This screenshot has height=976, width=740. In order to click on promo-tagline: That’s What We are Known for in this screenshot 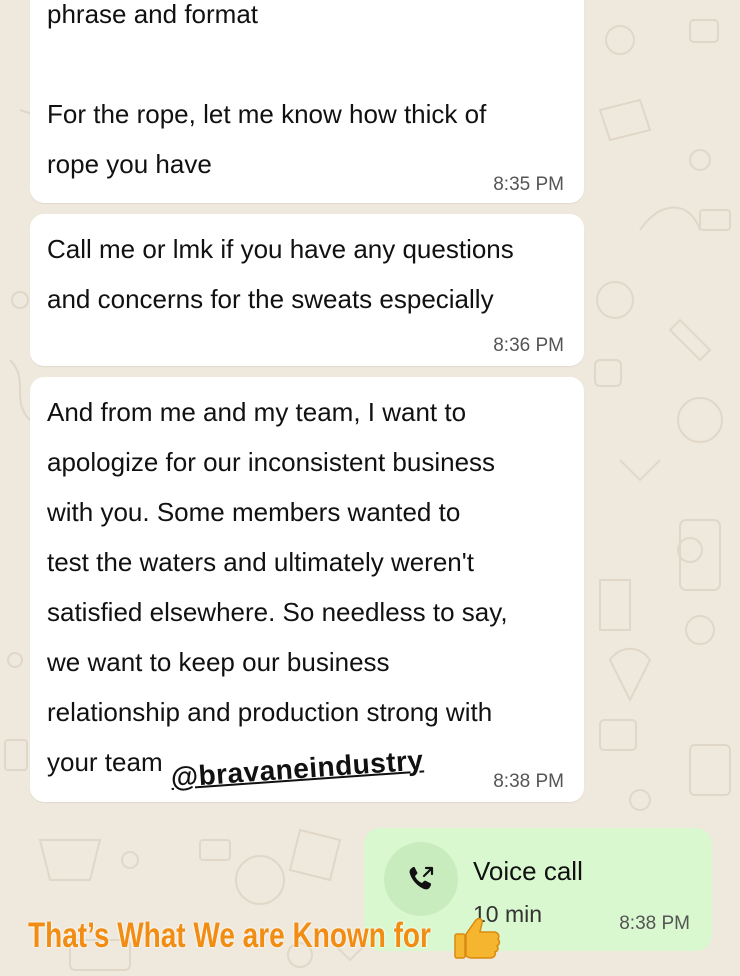, I will do `click(229, 935)`.